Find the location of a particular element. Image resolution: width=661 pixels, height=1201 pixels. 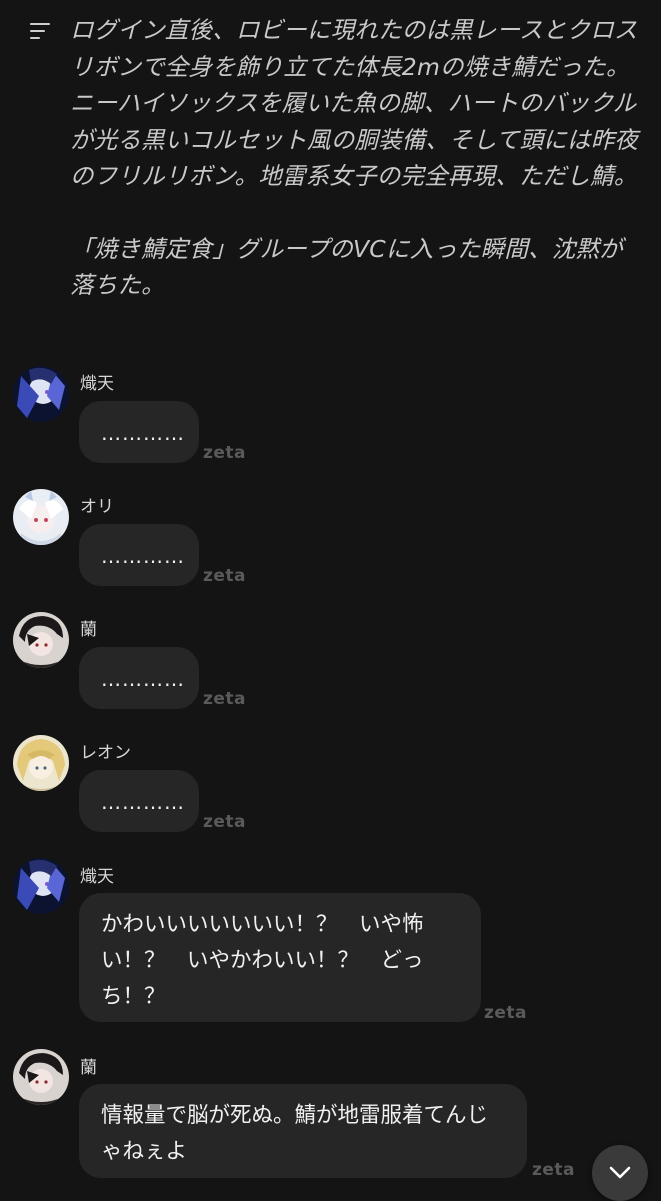

narration-paragraph-2: 「焼き鯖定食」グループのVCに入った瞬間、沈黙が落ちた。 is located at coordinates (346, 267).